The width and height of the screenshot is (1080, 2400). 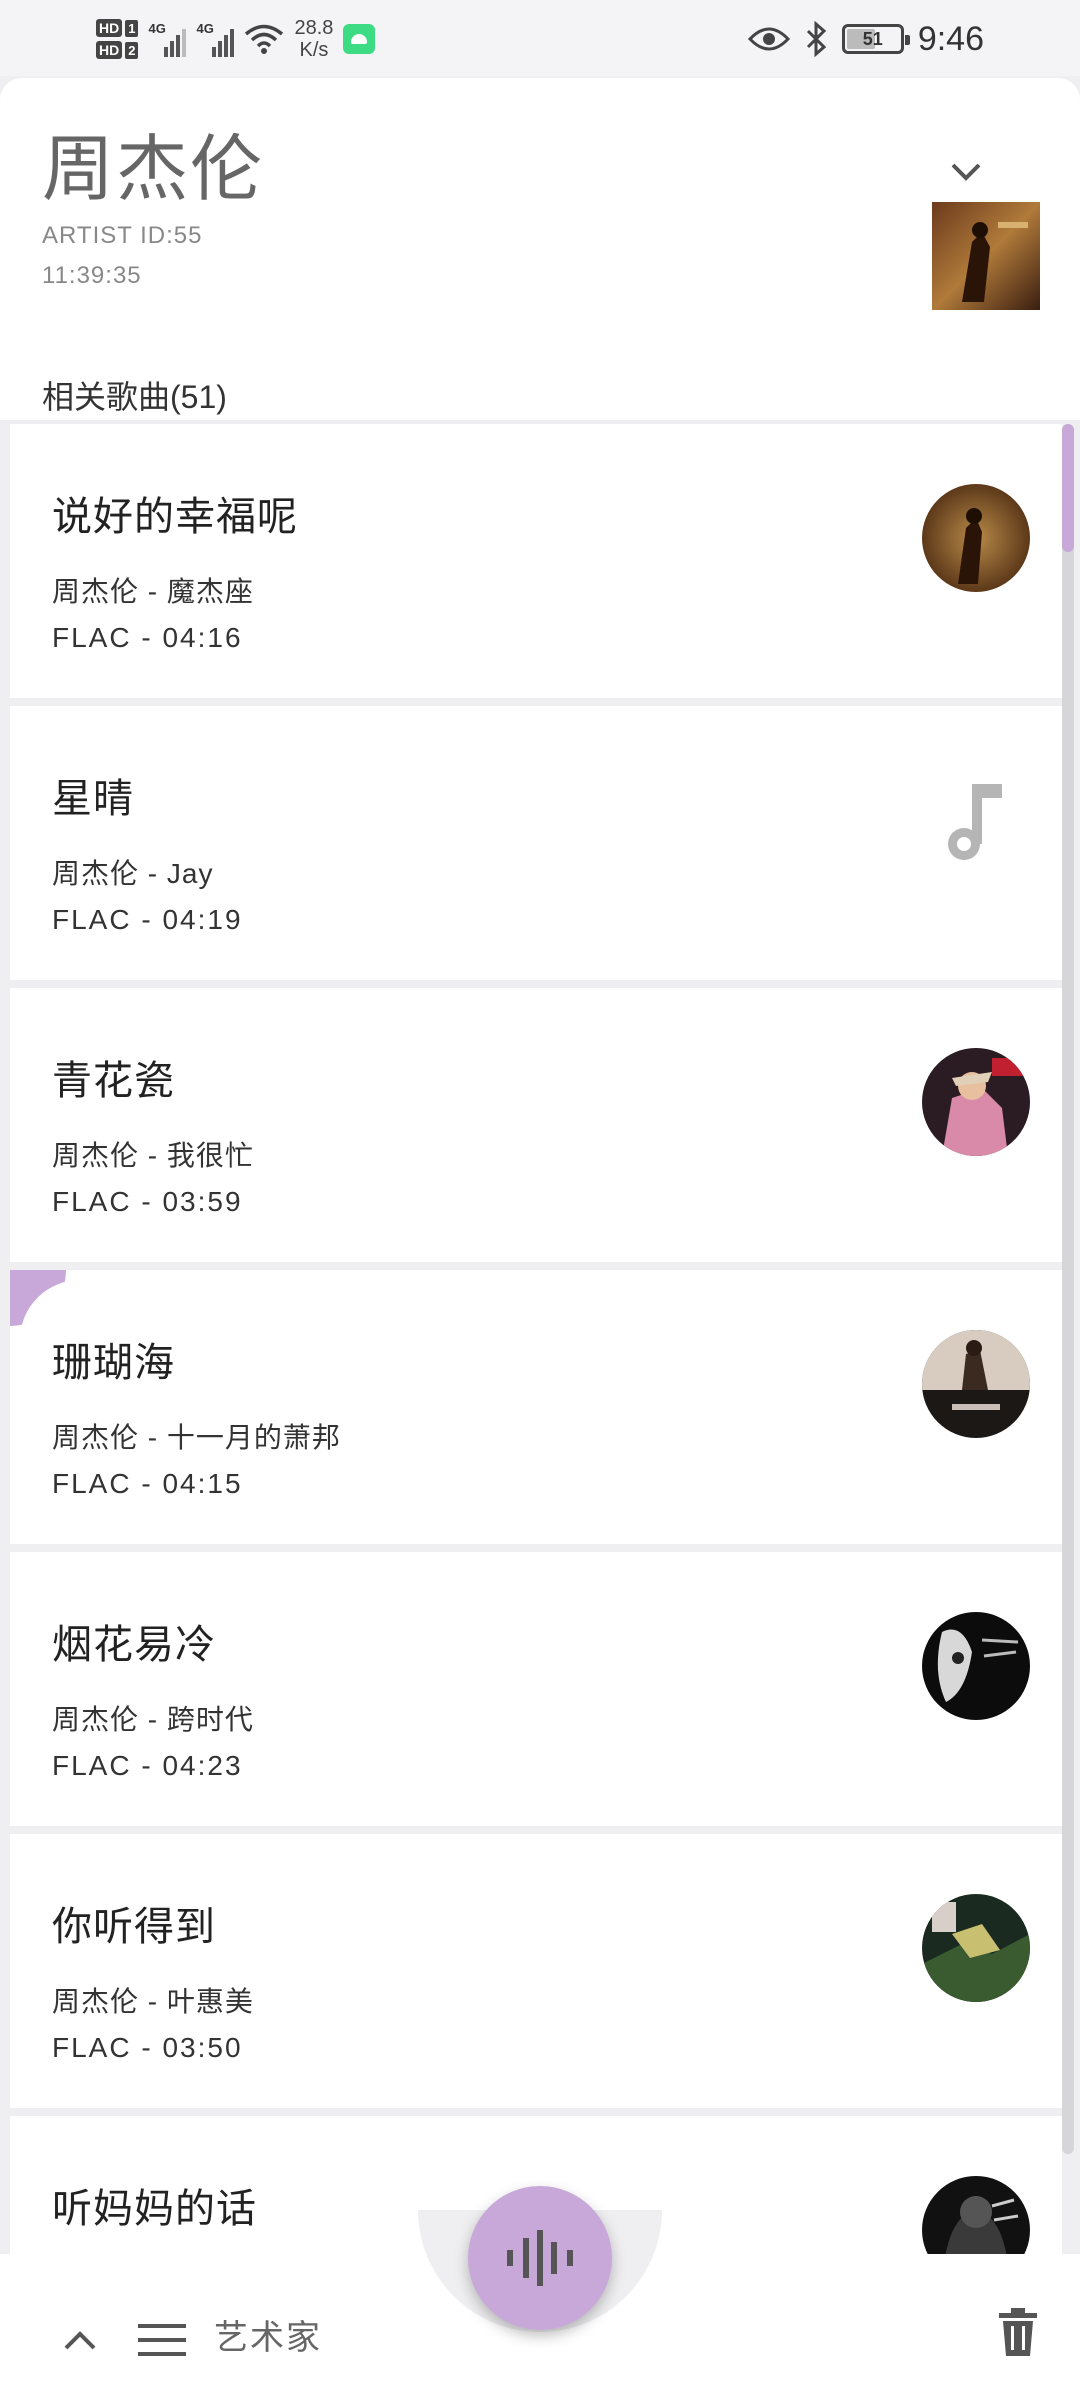 What do you see at coordinates (122, 235) in the screenshot?
I see `artist-id: ARTIST ID:55` at bounding box center [122, 235].